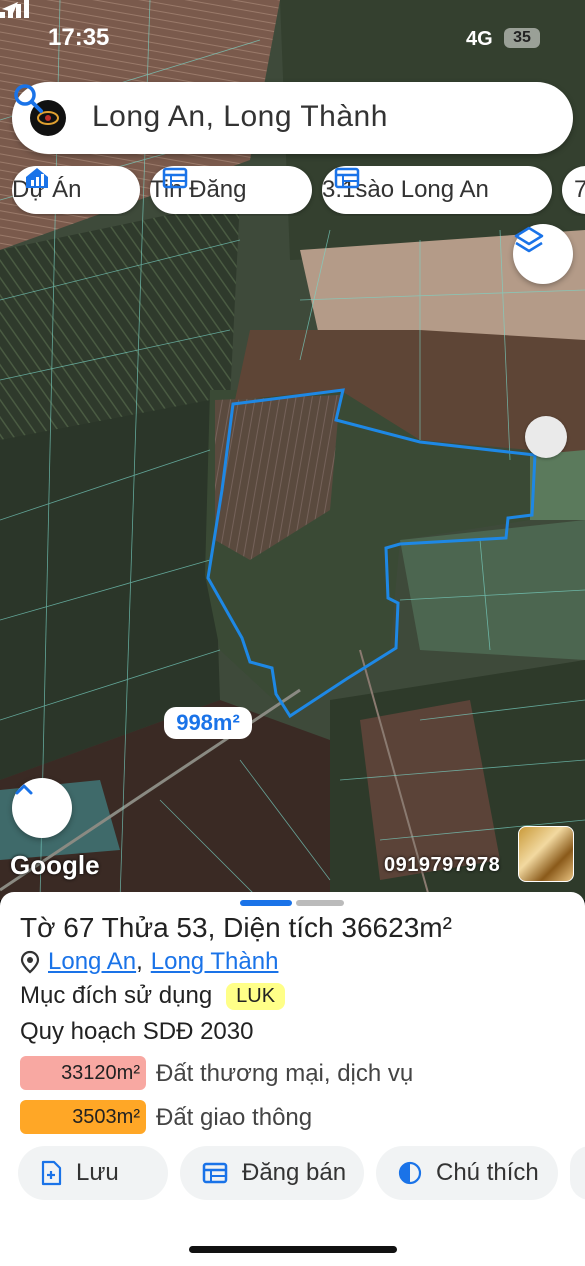 This screenshot has height=1266, width=585. I want to click on location-link-district: Long Thành, so click(215, 962).